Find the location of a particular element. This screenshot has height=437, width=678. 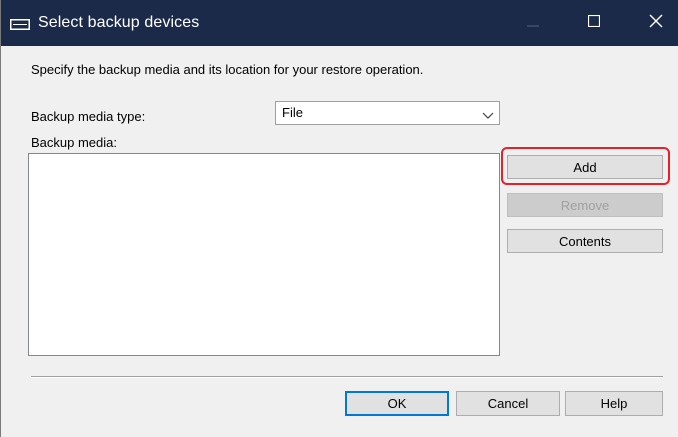

cancel-button: Cancel is located at coordinates (508, 403).